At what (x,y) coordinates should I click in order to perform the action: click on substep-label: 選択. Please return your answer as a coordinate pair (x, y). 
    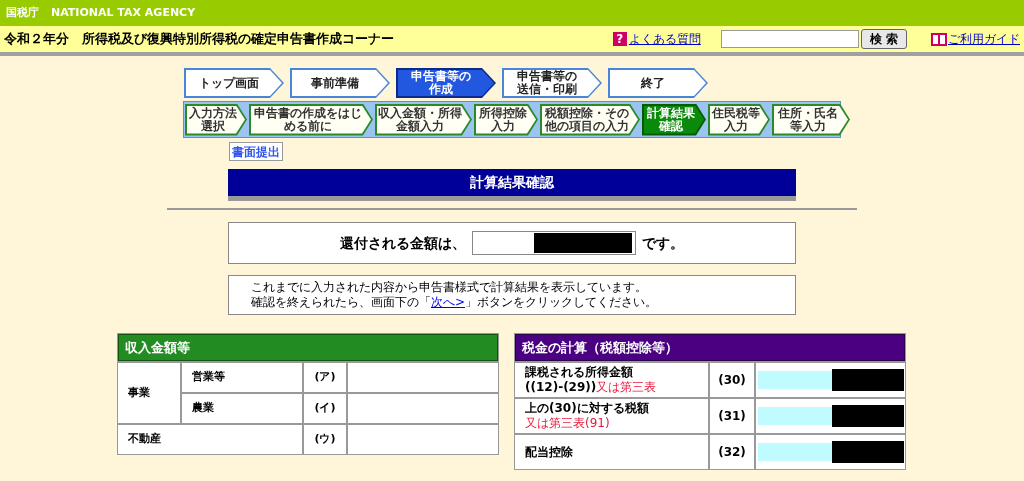
    Looking at the image, I should click on (212, 126).